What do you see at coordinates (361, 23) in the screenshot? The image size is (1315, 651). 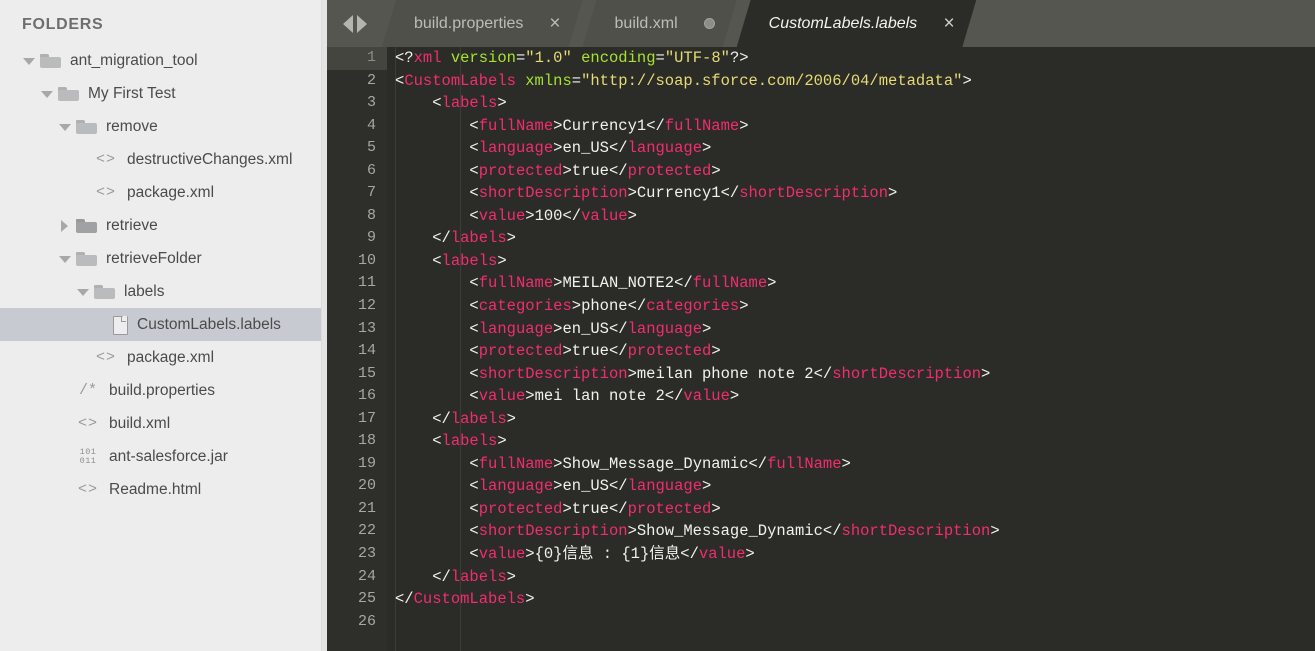 I see `tab-next-arrow-icon` at bounding box center [361, 23].